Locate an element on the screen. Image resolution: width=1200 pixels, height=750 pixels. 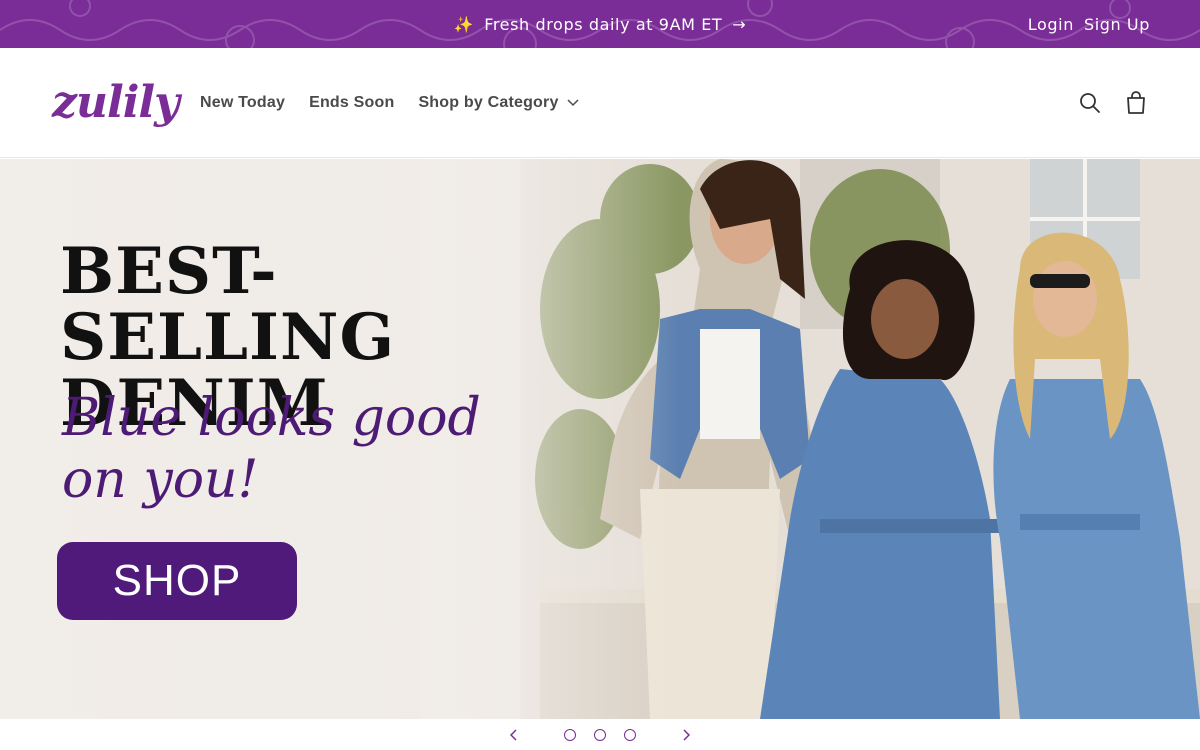
main-nav: New Today Ends Soon Shop by Category is located at coordinates (389, 103).